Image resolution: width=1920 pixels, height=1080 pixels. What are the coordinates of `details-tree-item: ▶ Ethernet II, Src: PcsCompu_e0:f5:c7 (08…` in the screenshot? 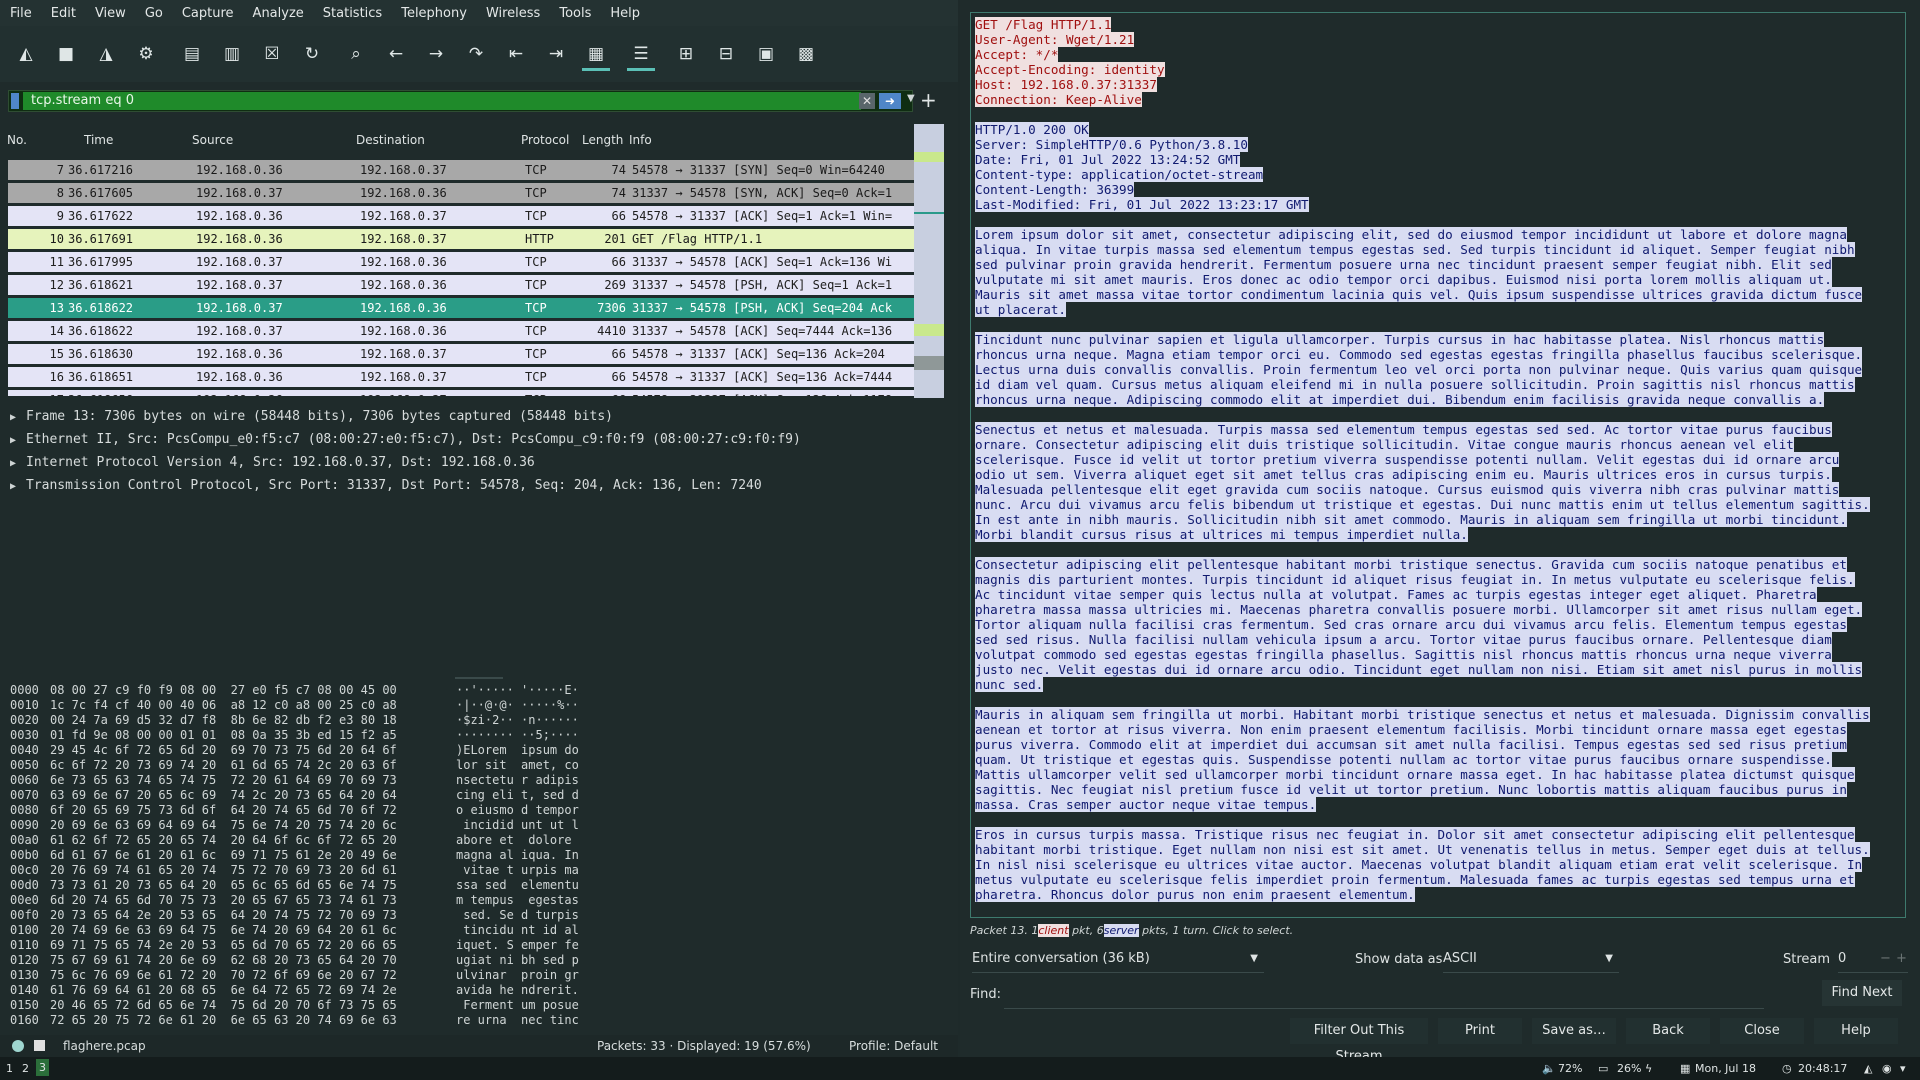 It's located at (405, 440).